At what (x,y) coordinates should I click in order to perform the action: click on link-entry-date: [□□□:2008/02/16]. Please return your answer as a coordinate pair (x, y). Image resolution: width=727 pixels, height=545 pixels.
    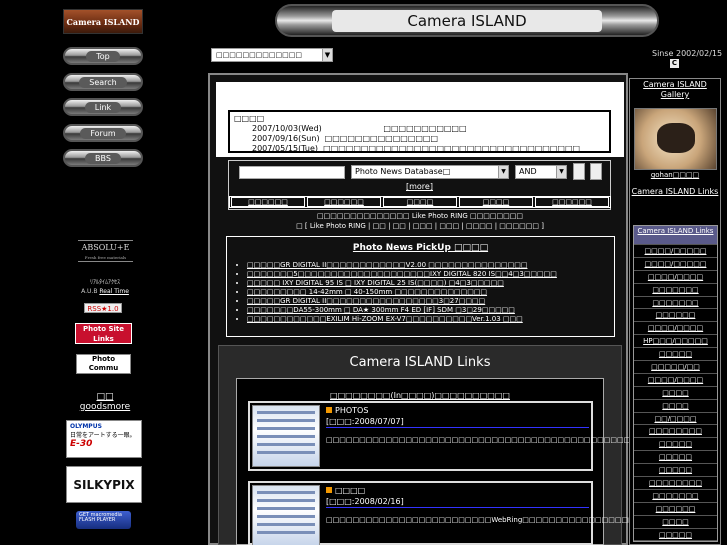
    Looking at the image, I should click on (457, 502).